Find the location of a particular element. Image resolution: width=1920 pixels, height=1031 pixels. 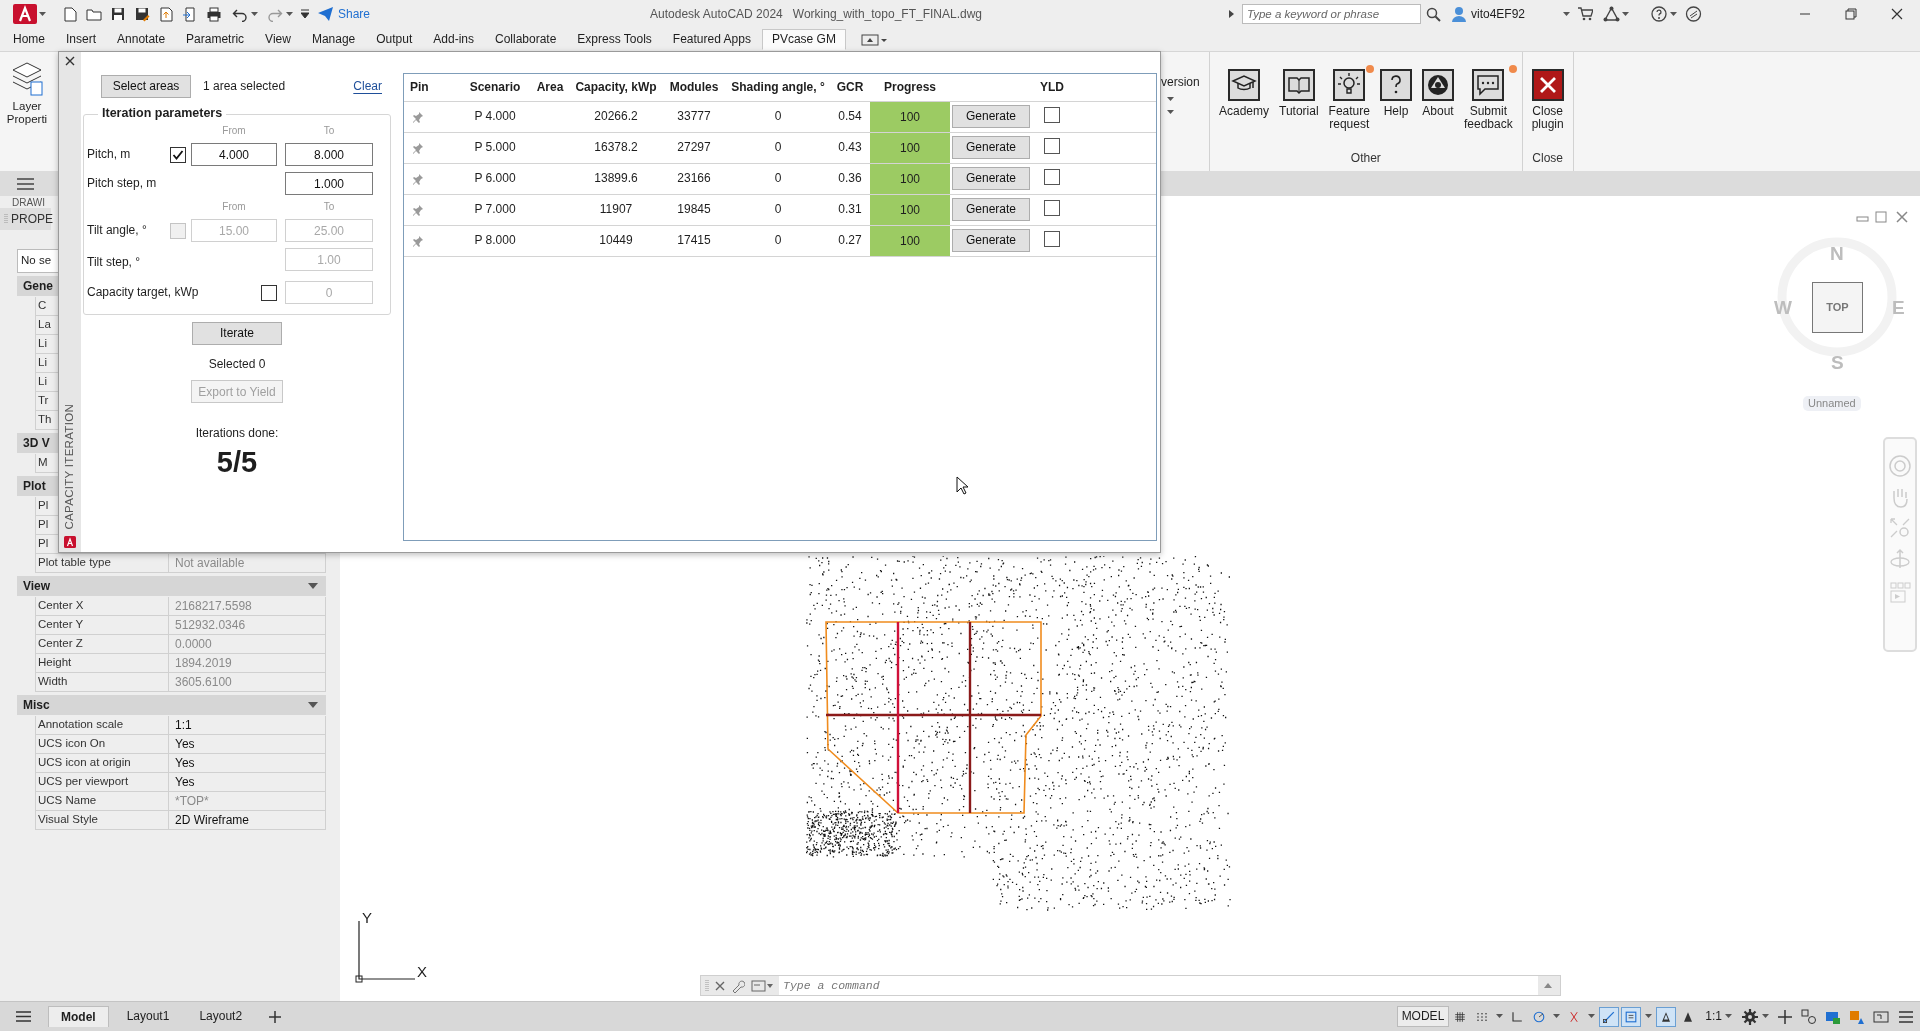

customization-icon is located at coordinates (1906, 1016).